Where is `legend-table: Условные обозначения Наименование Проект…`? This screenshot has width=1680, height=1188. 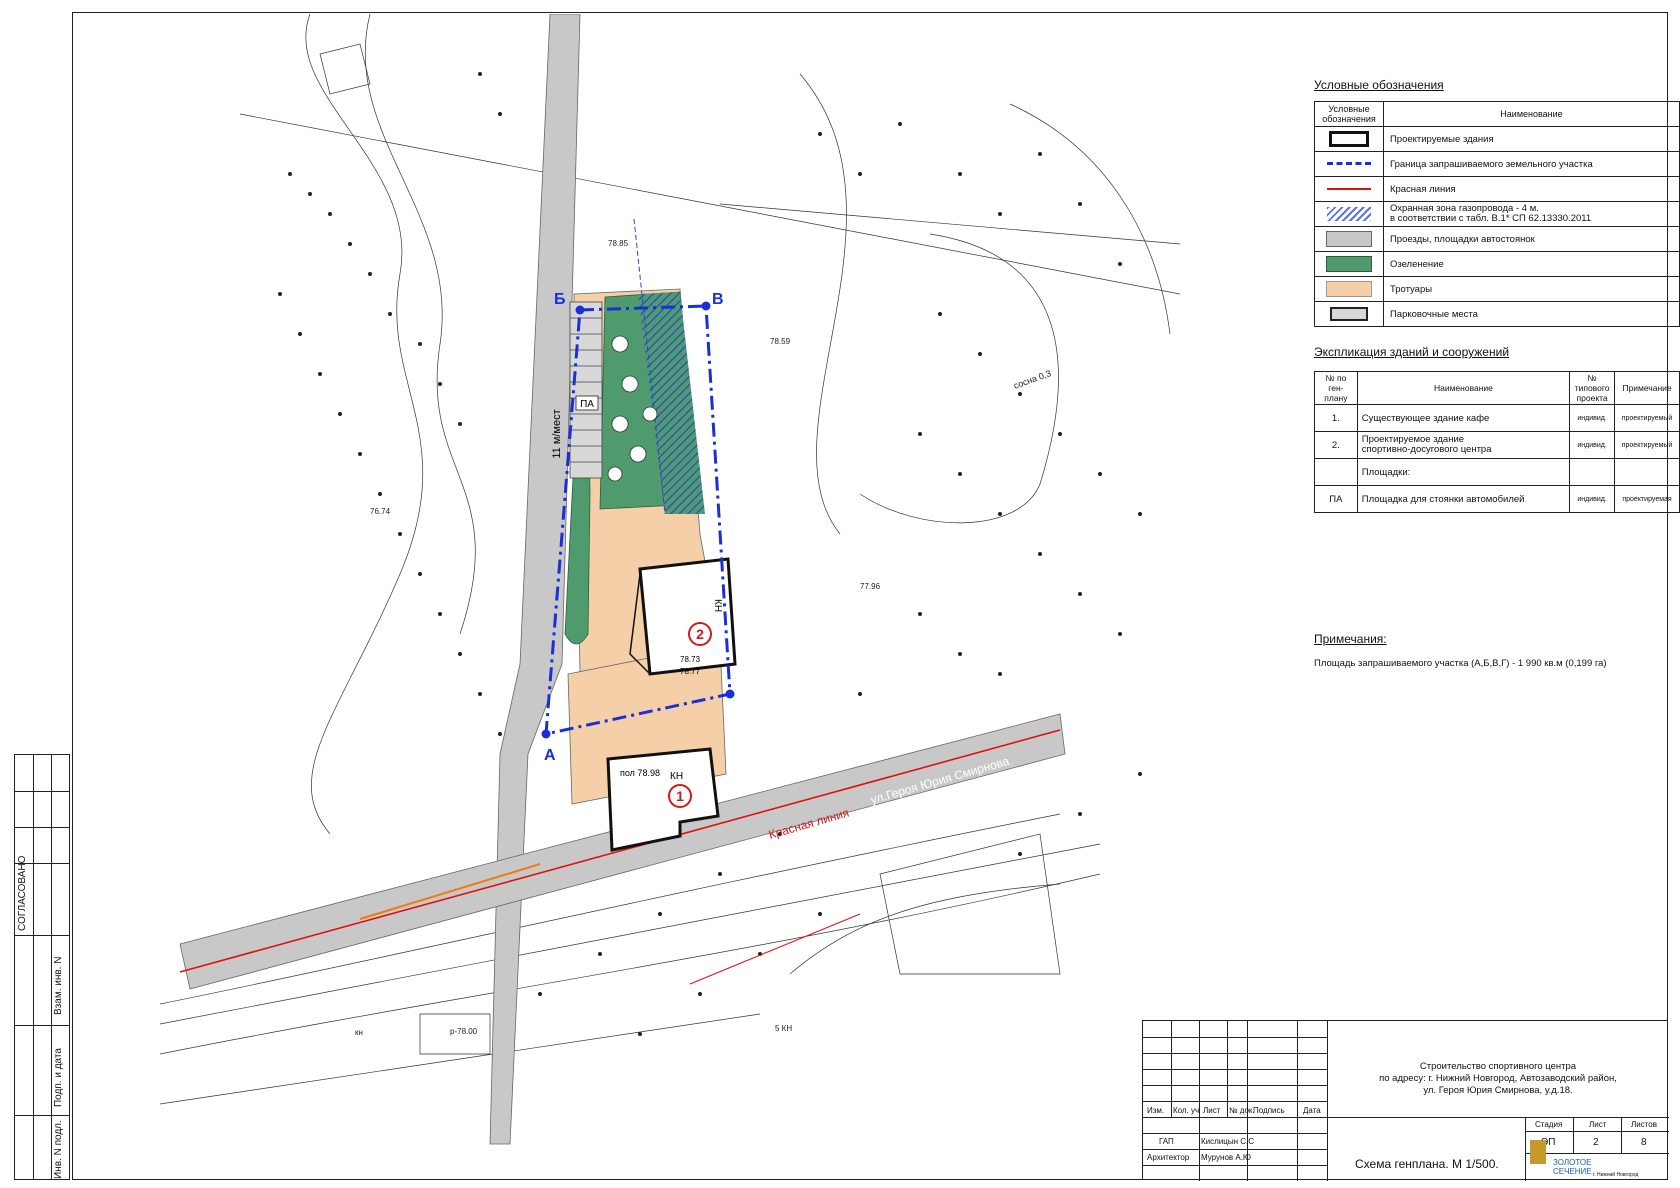 legend-table: Условные обозначения Наименование Проект… is located at coordinates (1497, 214).